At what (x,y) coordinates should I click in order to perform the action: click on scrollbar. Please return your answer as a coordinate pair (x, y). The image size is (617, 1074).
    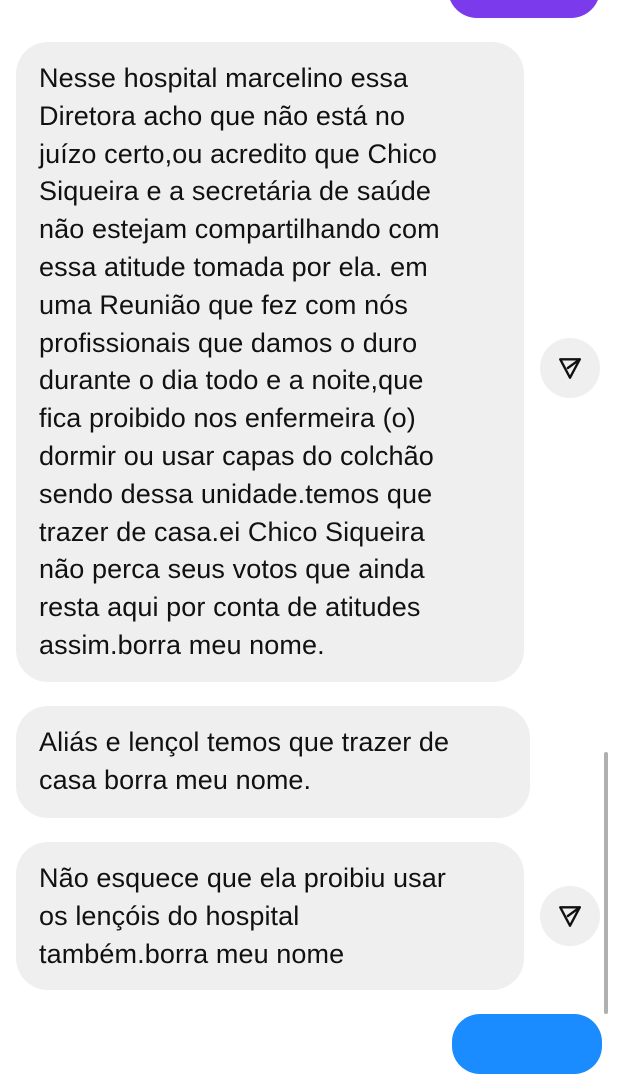
    Looking at the image, I should click on (606, 883).